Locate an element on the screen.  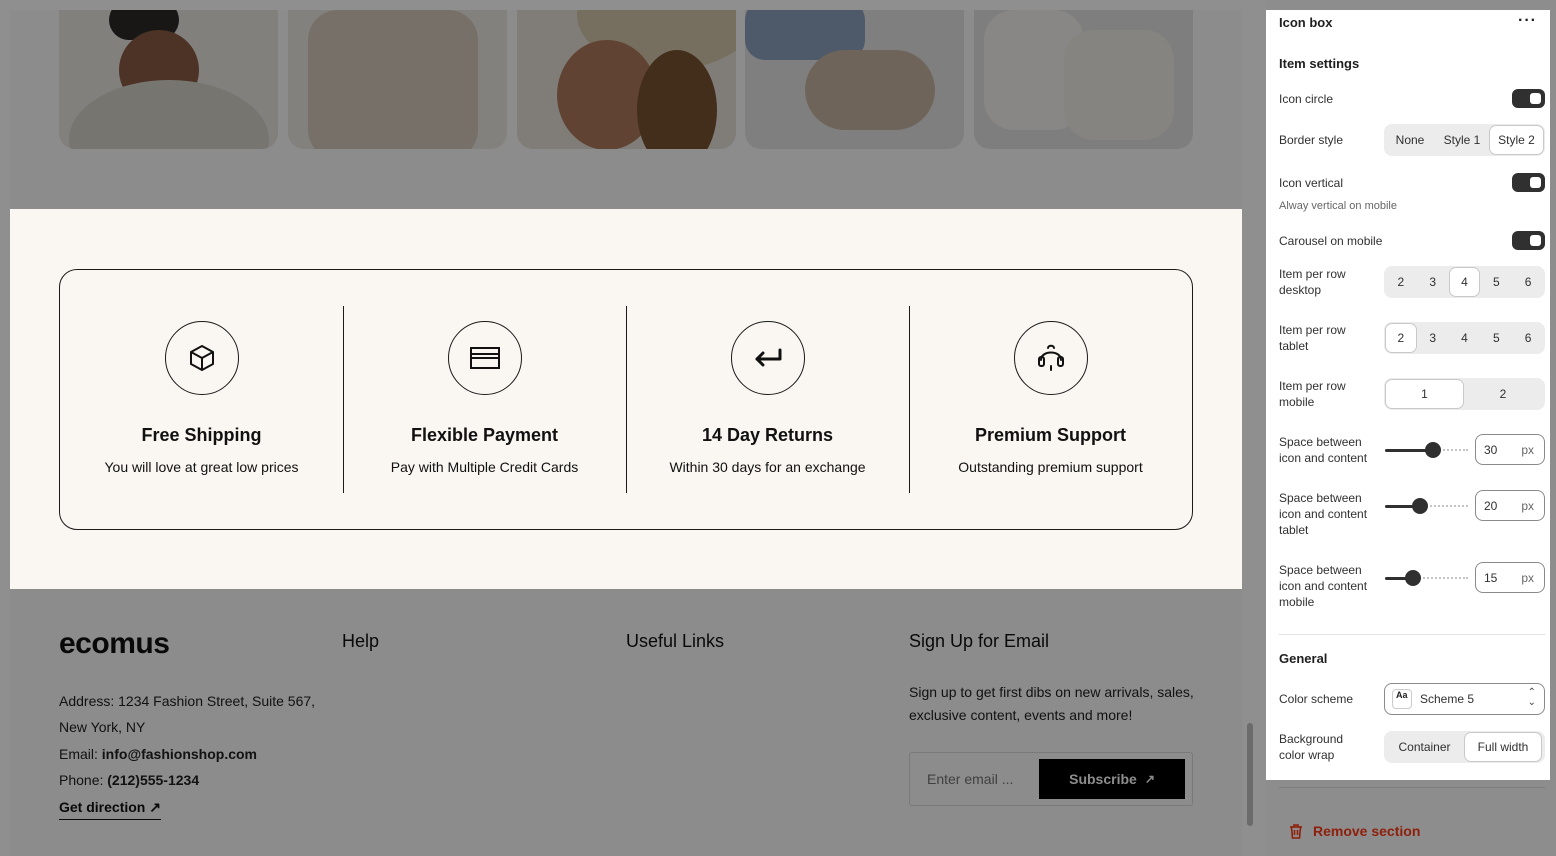
color-scheme-setting: Color scheme Aa Scheme 5 ⌃ ⌄ is located at coordinates (1412, 699).